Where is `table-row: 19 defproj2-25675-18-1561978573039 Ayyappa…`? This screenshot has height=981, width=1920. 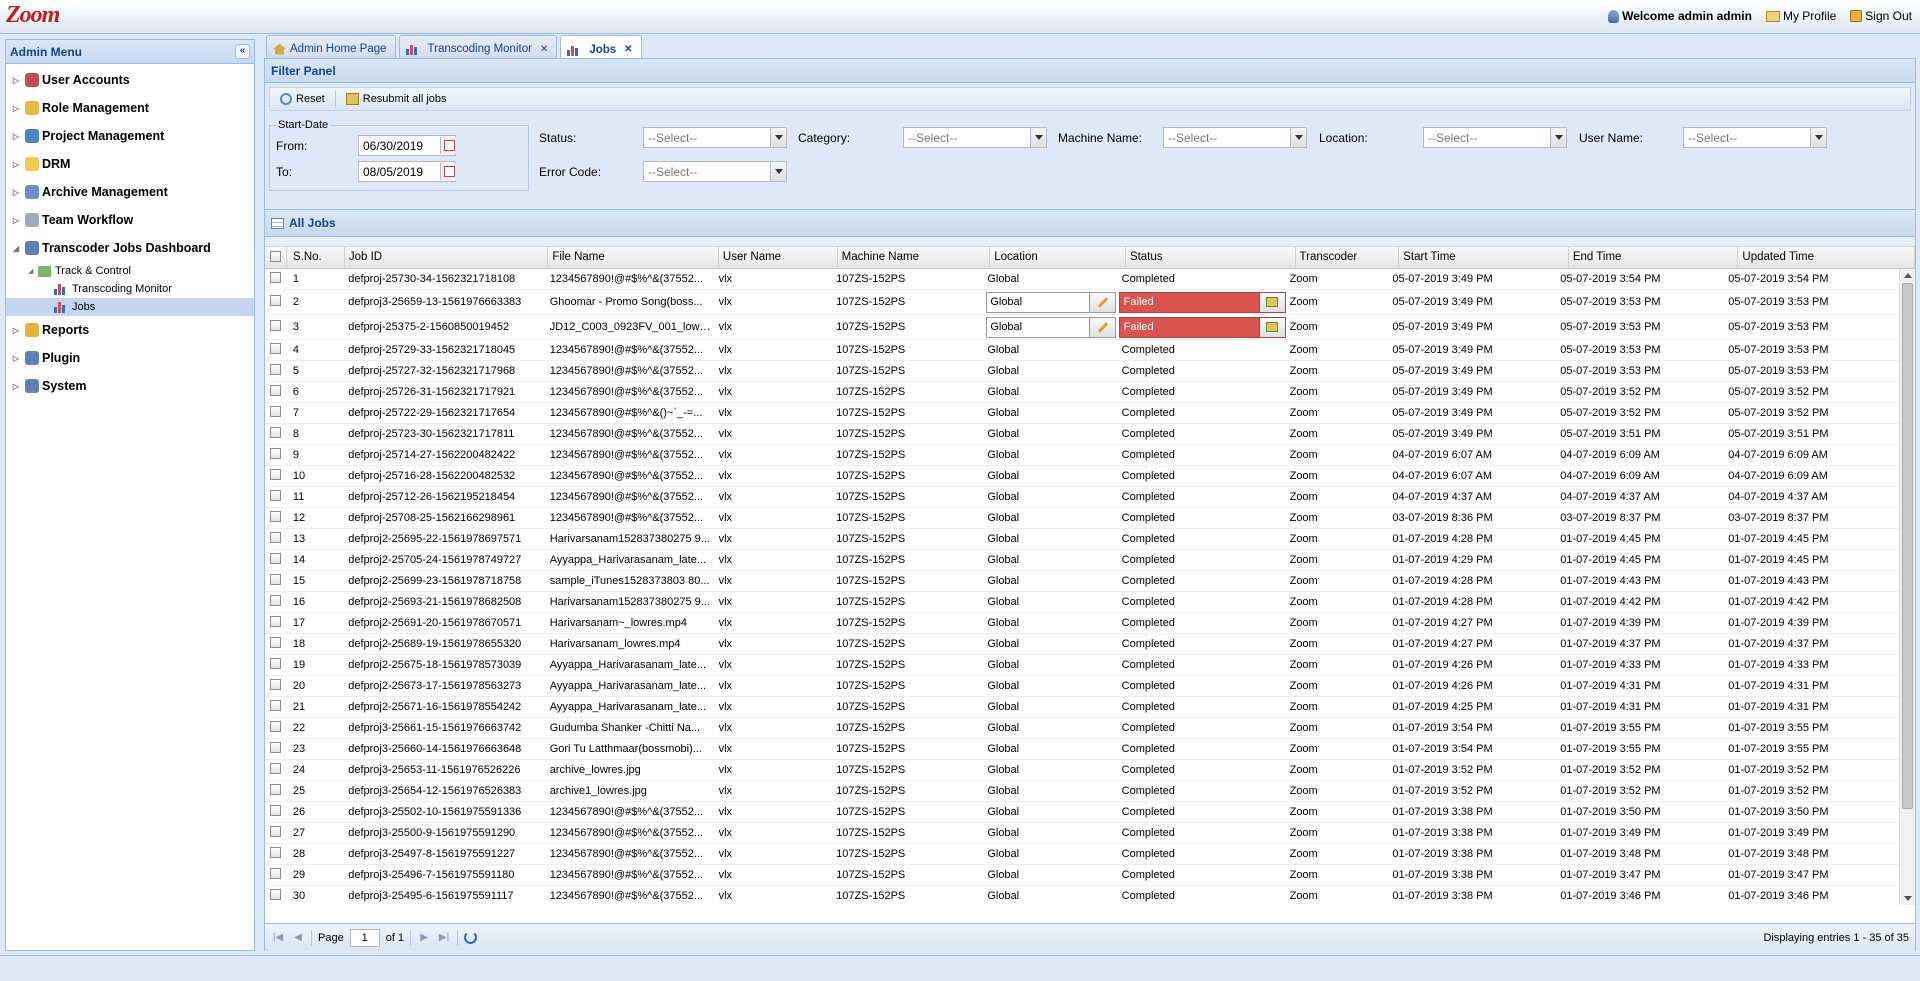
table-row: 19 defproj2-25675-18-1561978573039 Ayyappa… is located at coordinates (1082, 665).